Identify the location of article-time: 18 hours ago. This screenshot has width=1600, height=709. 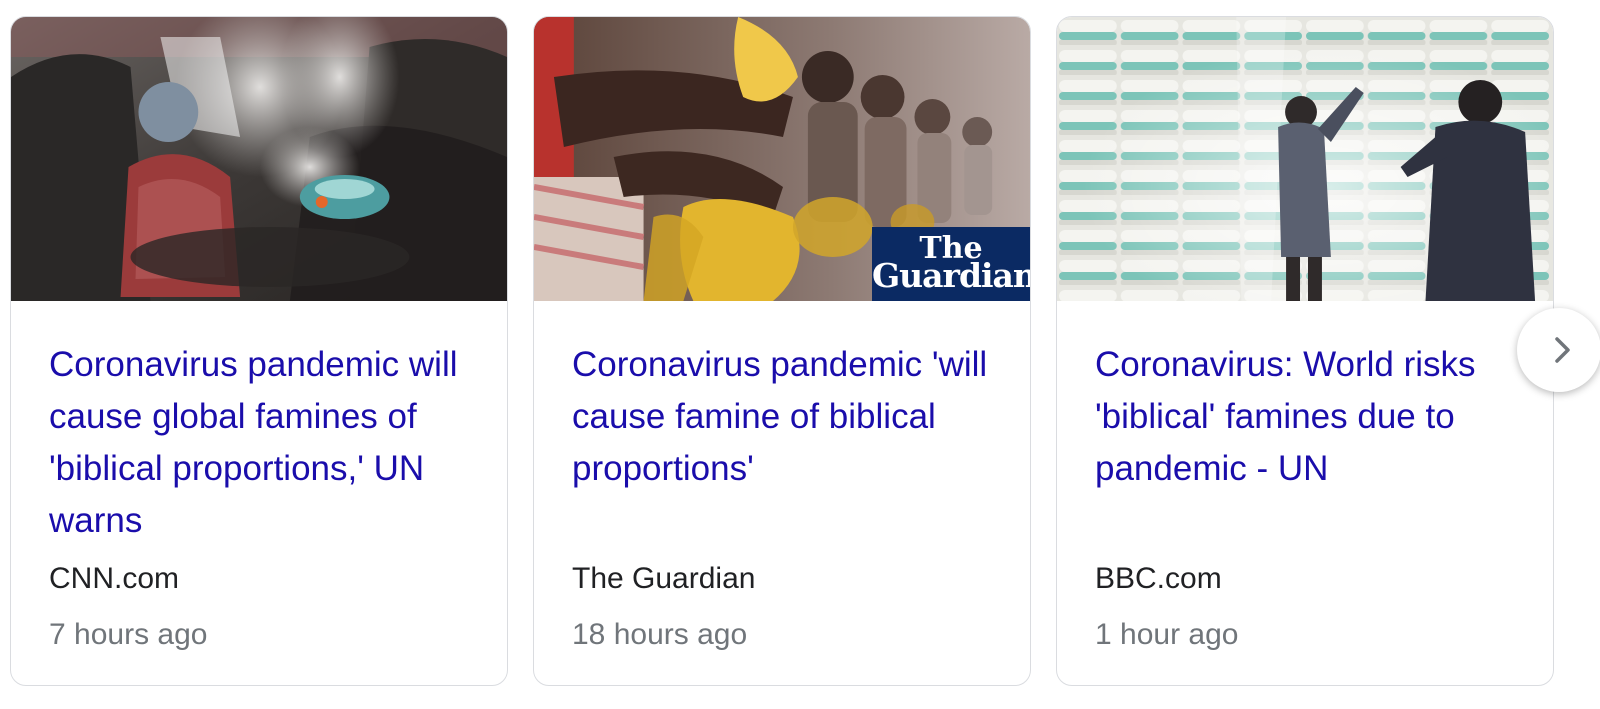
(660, 634).